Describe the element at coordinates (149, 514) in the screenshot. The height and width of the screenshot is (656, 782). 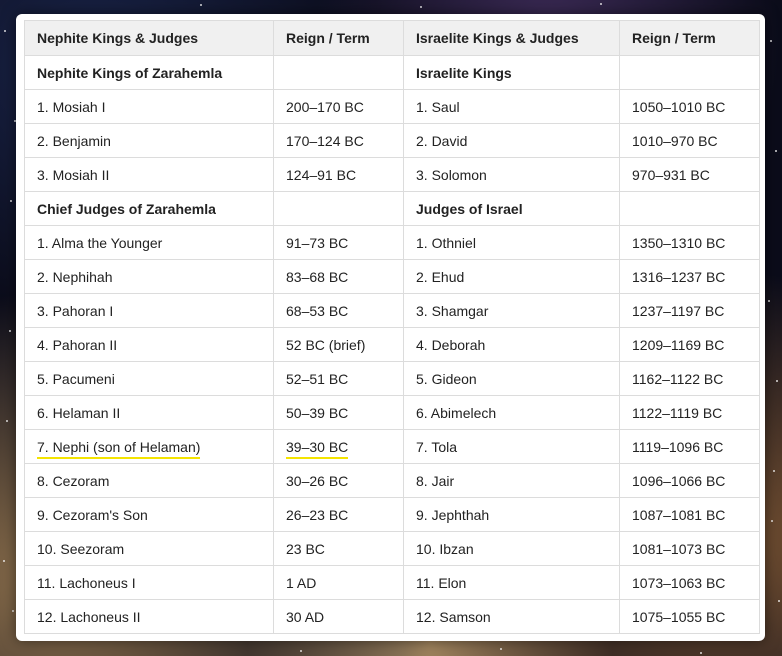
I see `cell-nephite-name: 9. Cezoram's Son` at that location.